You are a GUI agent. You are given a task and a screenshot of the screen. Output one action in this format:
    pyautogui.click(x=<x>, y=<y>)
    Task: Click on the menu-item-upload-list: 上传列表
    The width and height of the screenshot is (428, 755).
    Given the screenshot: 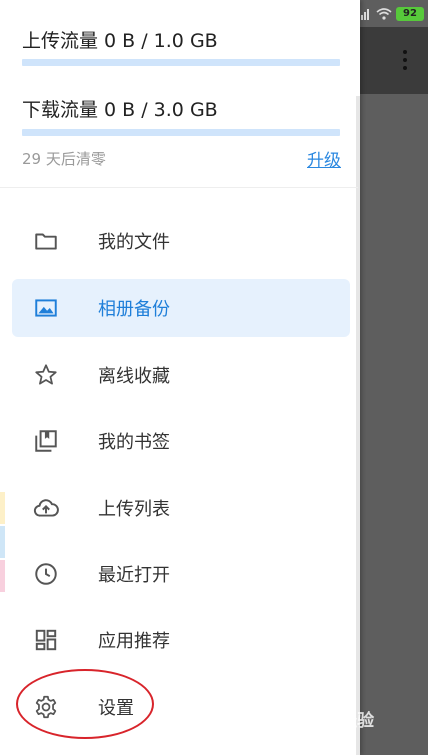 What is the action you would take?
    pyautogui.click(x=181, y=508)
    